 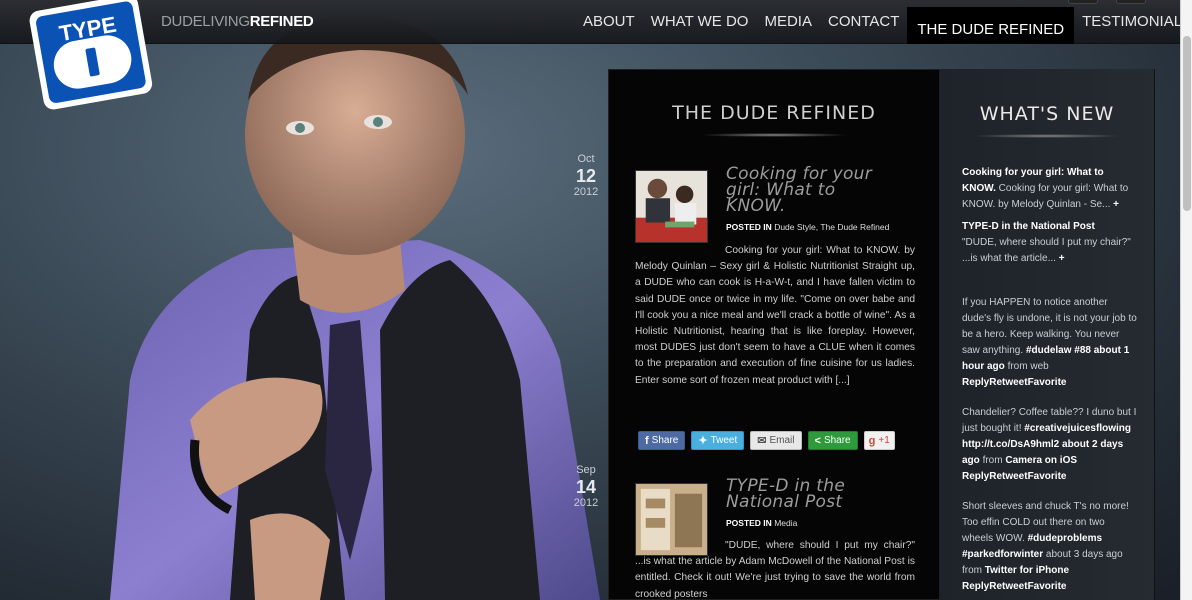 I want to click on nav-about: ABOUT, so click(x=609, y=22).